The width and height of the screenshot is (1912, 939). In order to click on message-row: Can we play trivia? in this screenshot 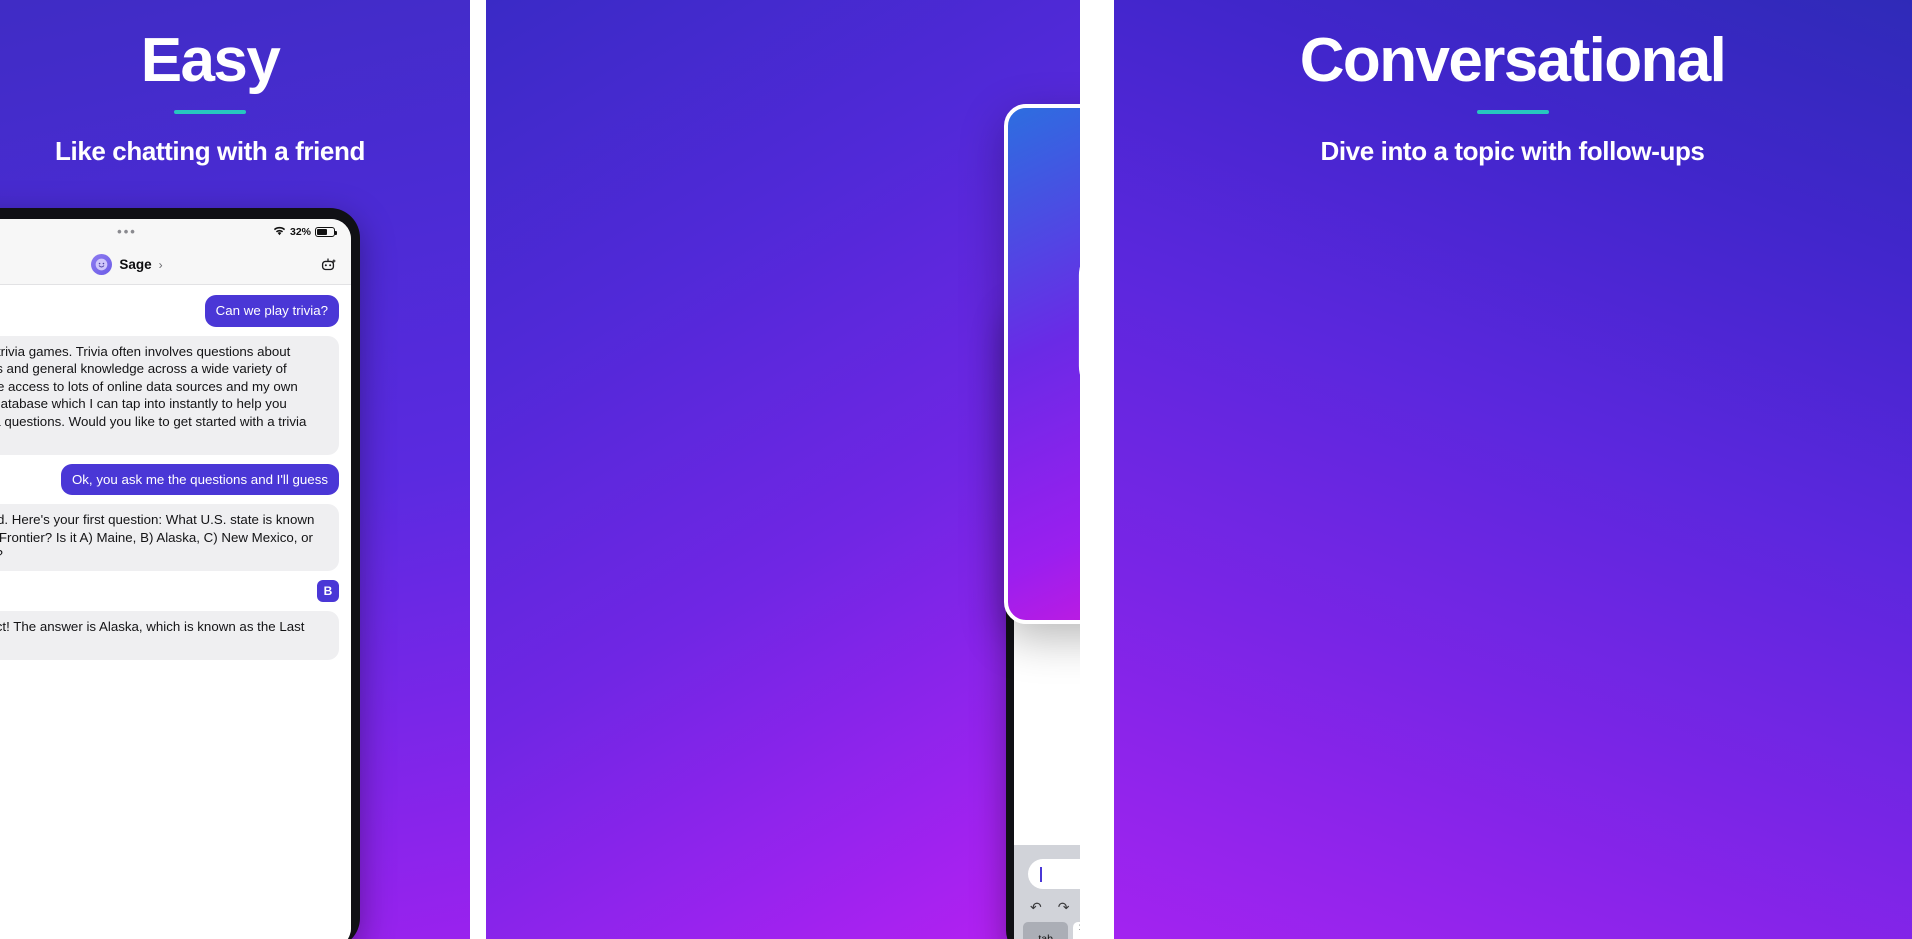, I will do `click(169, 311)`.